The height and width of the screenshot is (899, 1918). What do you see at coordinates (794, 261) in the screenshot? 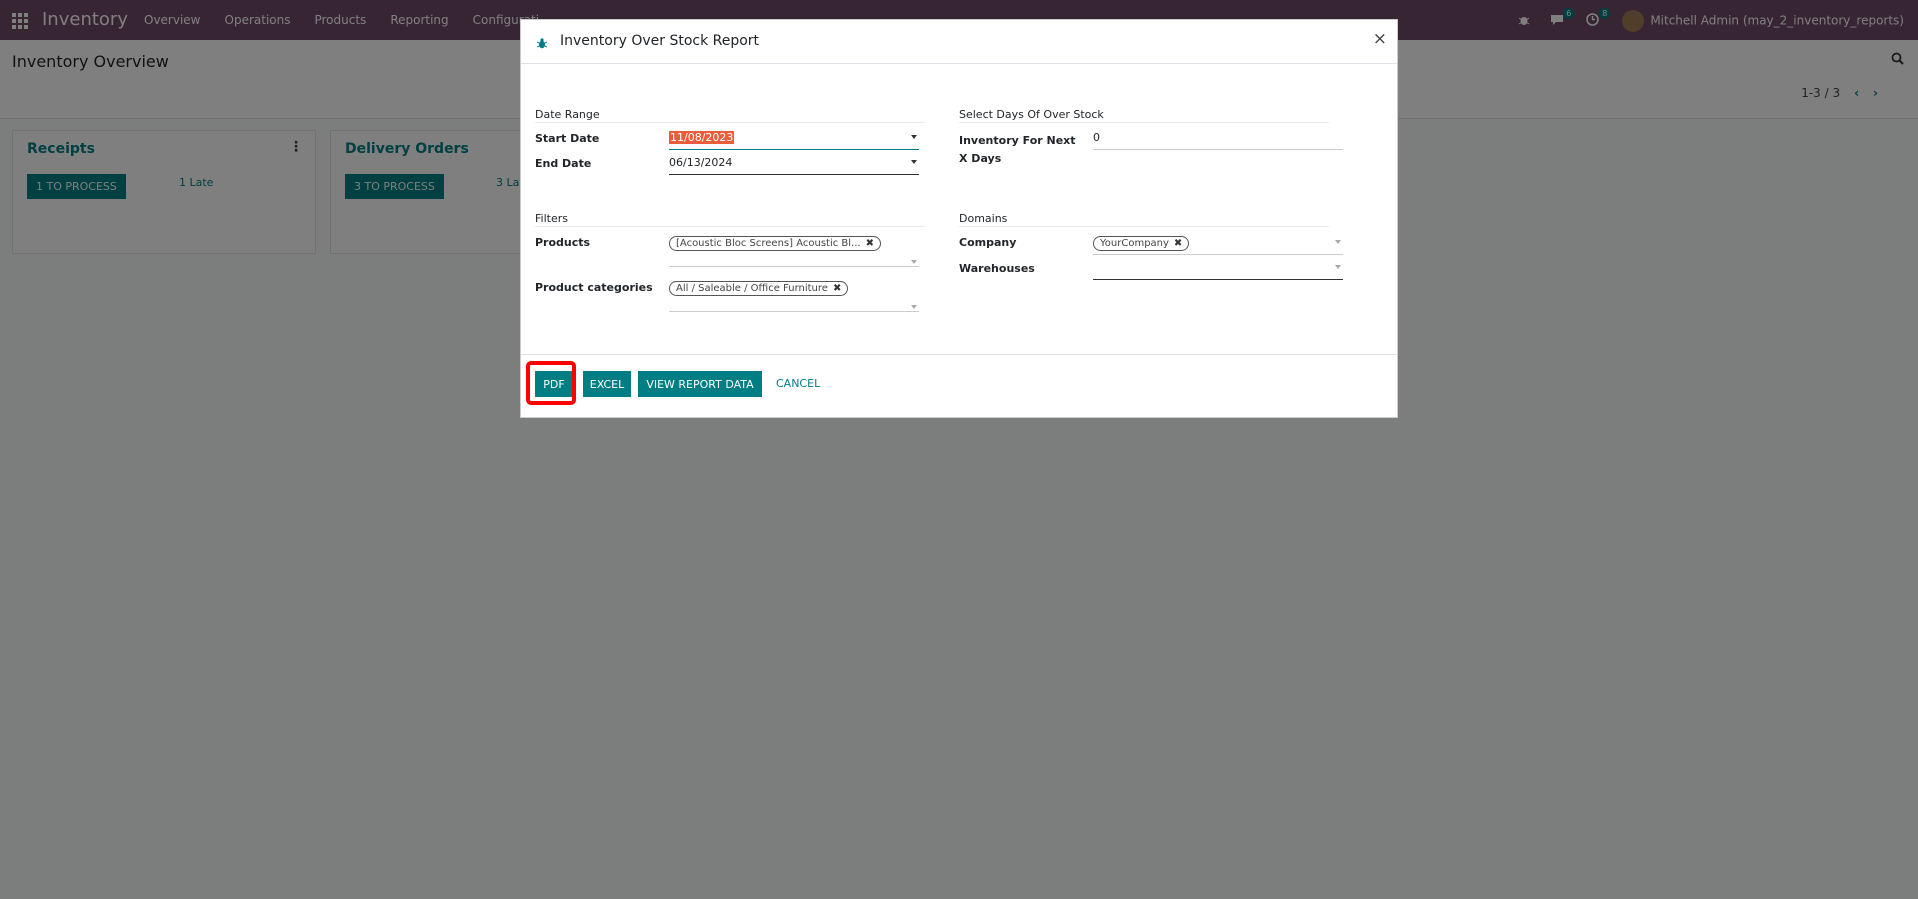
I see `products-input` at bounding box center [794, 261].